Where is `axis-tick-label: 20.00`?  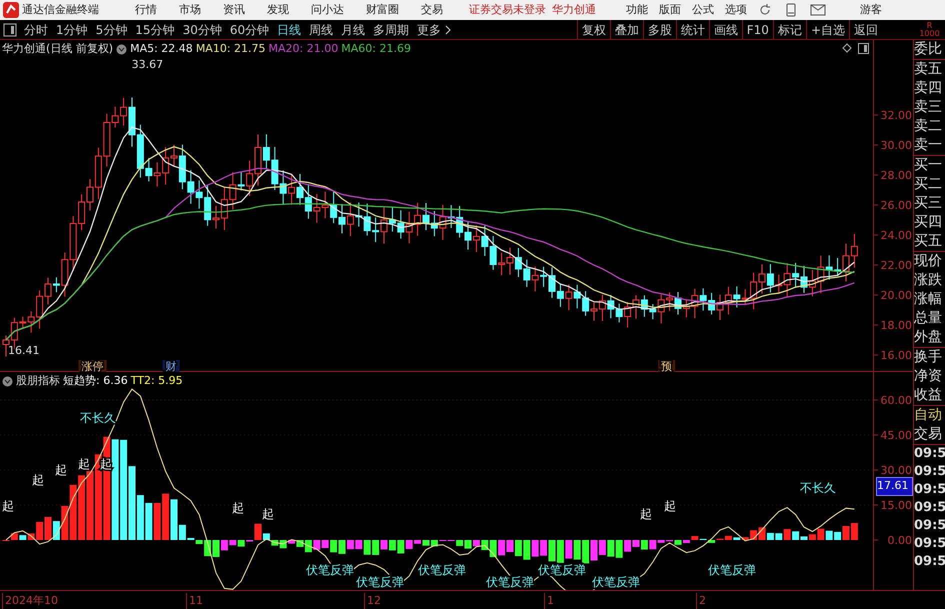
axis-tick-label: 20.00 is located at coordinates (896, 295).